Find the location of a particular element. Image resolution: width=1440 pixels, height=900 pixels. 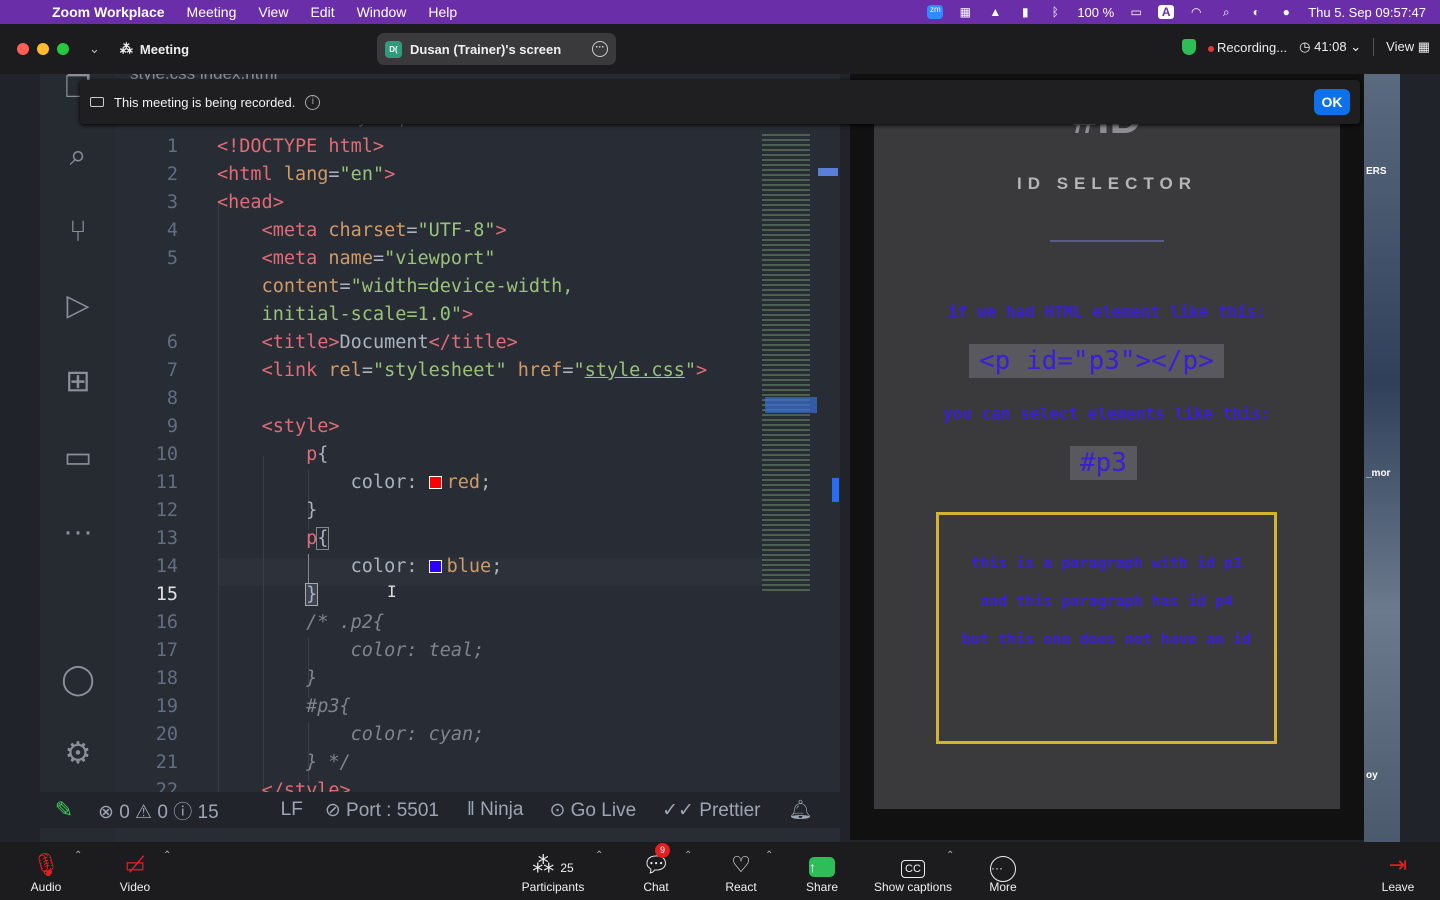

prettier-button: ✓✓ Prettier is located at coordinates (711, 810).